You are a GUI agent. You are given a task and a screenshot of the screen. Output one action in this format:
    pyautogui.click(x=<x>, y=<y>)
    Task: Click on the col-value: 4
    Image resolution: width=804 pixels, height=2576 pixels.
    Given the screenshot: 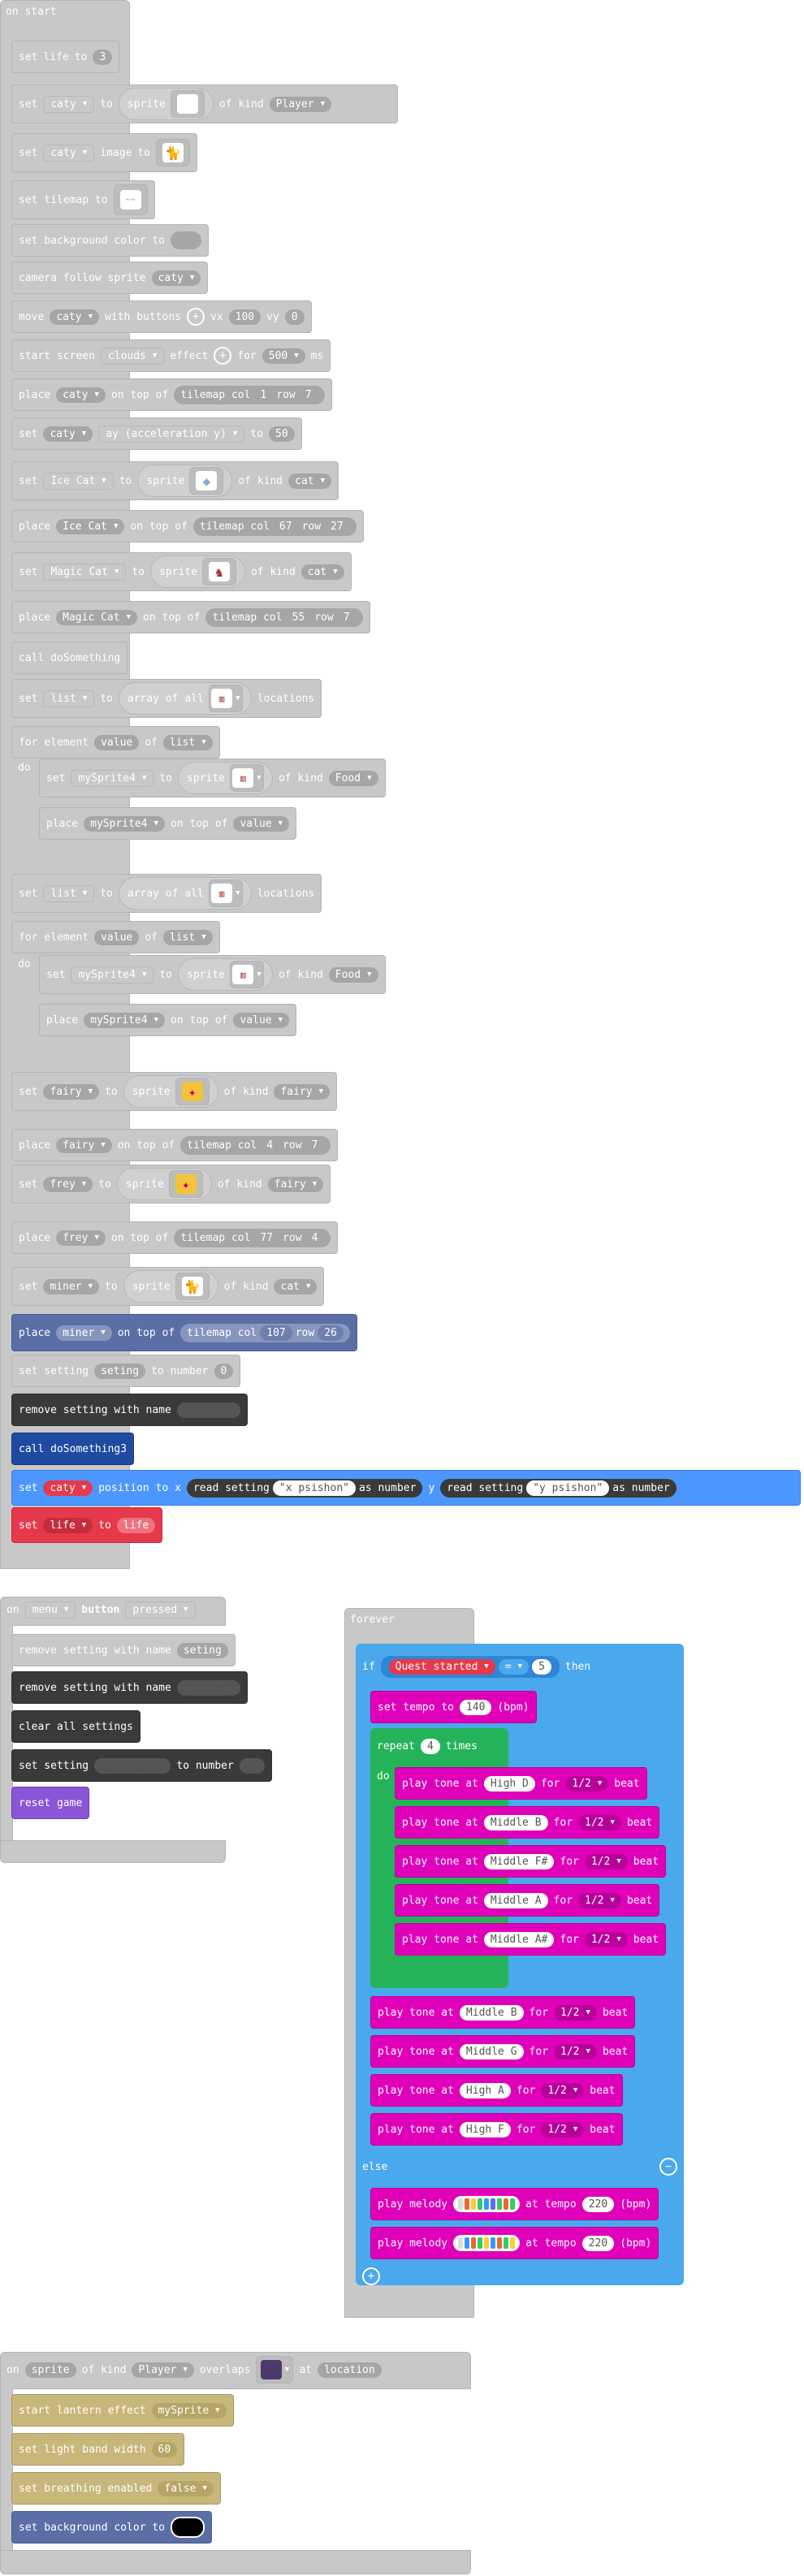 What is the action you would take?
    pyautogui.click(x=270, y=1145)
    